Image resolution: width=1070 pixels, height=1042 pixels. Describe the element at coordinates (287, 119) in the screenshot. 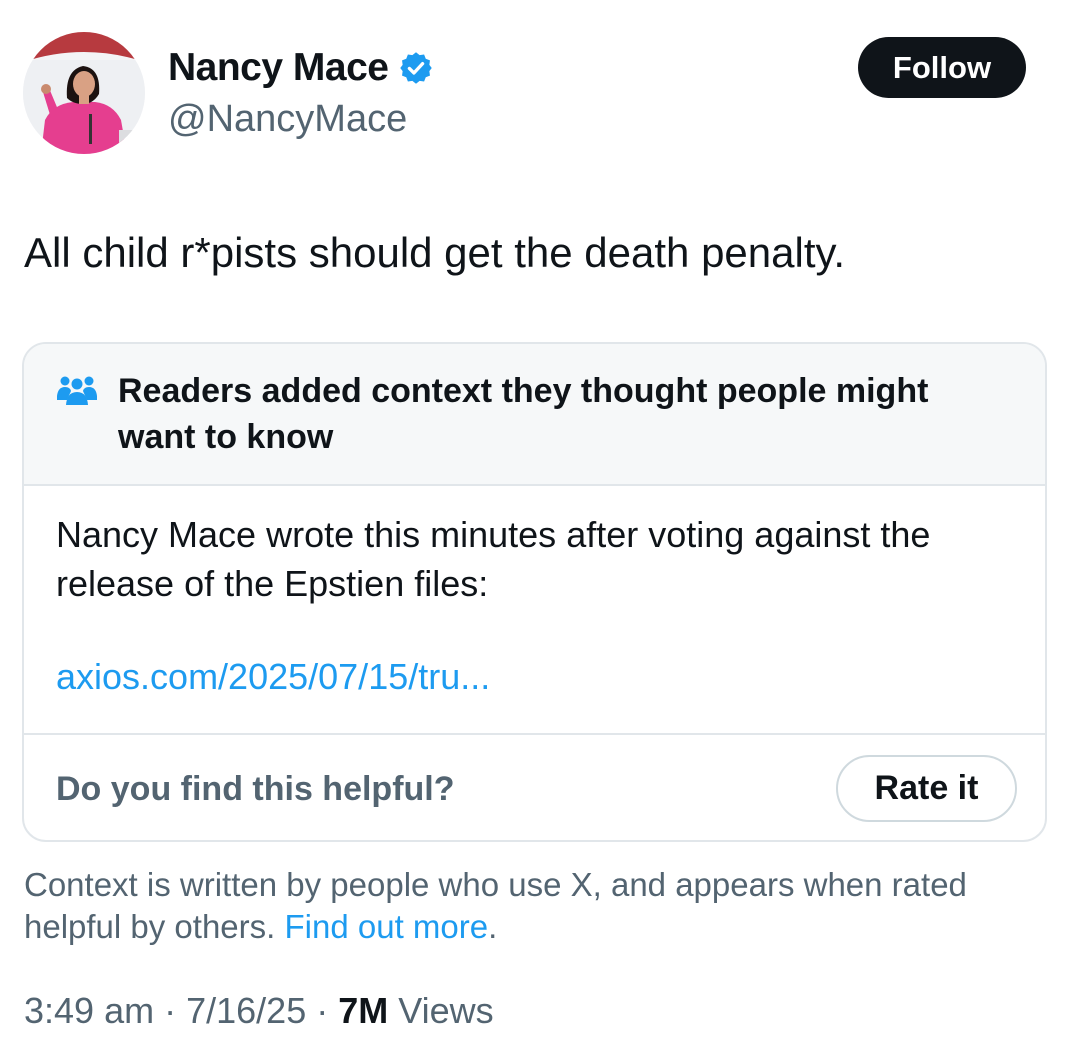

I see `author-handle: @NancyMace` at that location.